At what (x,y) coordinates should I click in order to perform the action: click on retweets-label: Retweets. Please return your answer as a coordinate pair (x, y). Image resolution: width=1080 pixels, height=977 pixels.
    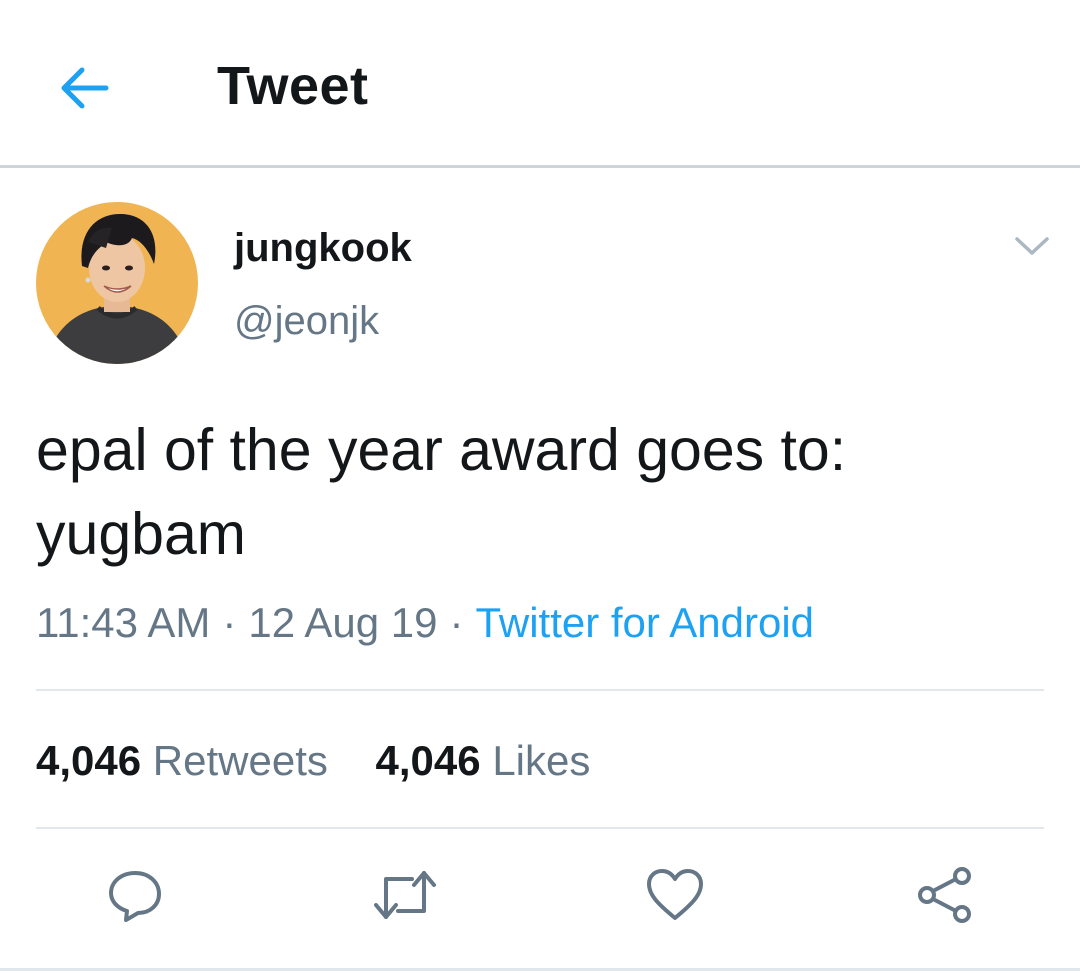
    Looking at the image, I should click on (240, 760).